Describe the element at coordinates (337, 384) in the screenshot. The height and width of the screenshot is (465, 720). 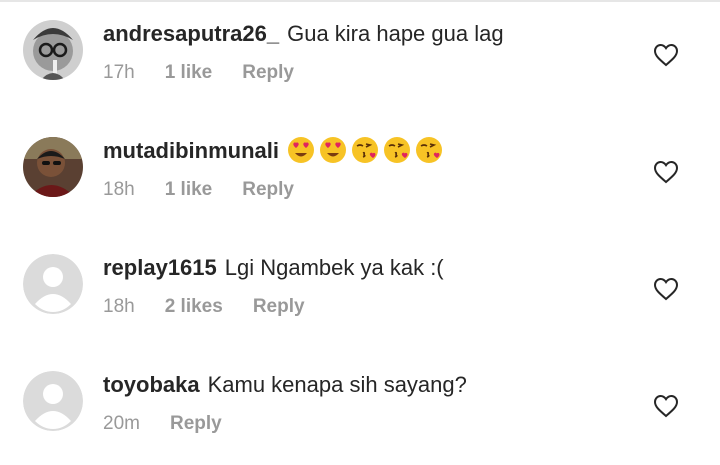
I see `comment-text: Kamu kenapa sih sayang?` at that location.